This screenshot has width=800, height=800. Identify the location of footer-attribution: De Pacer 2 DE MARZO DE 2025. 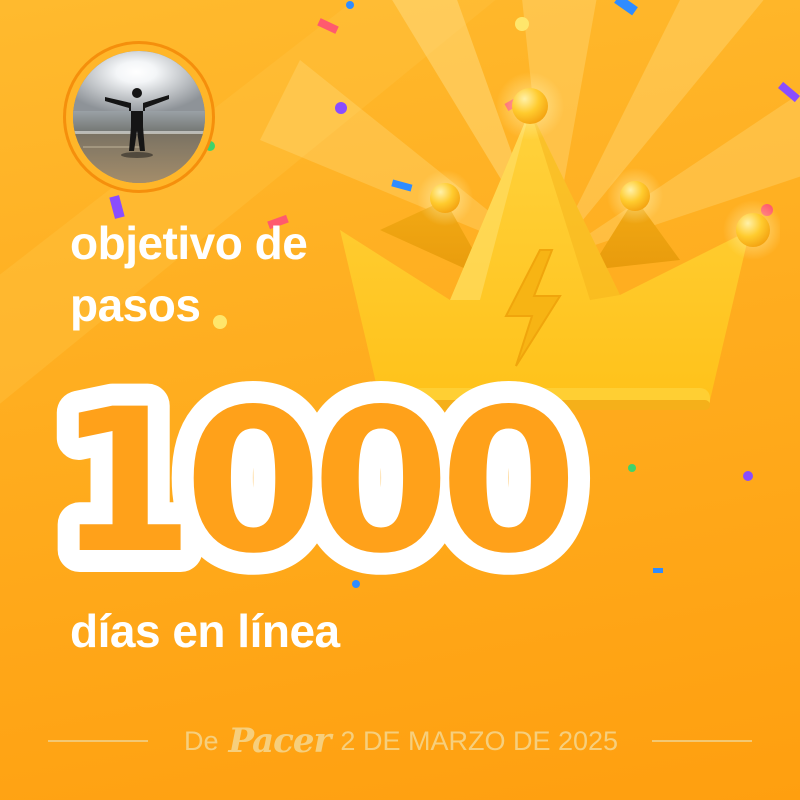
(401, 741).